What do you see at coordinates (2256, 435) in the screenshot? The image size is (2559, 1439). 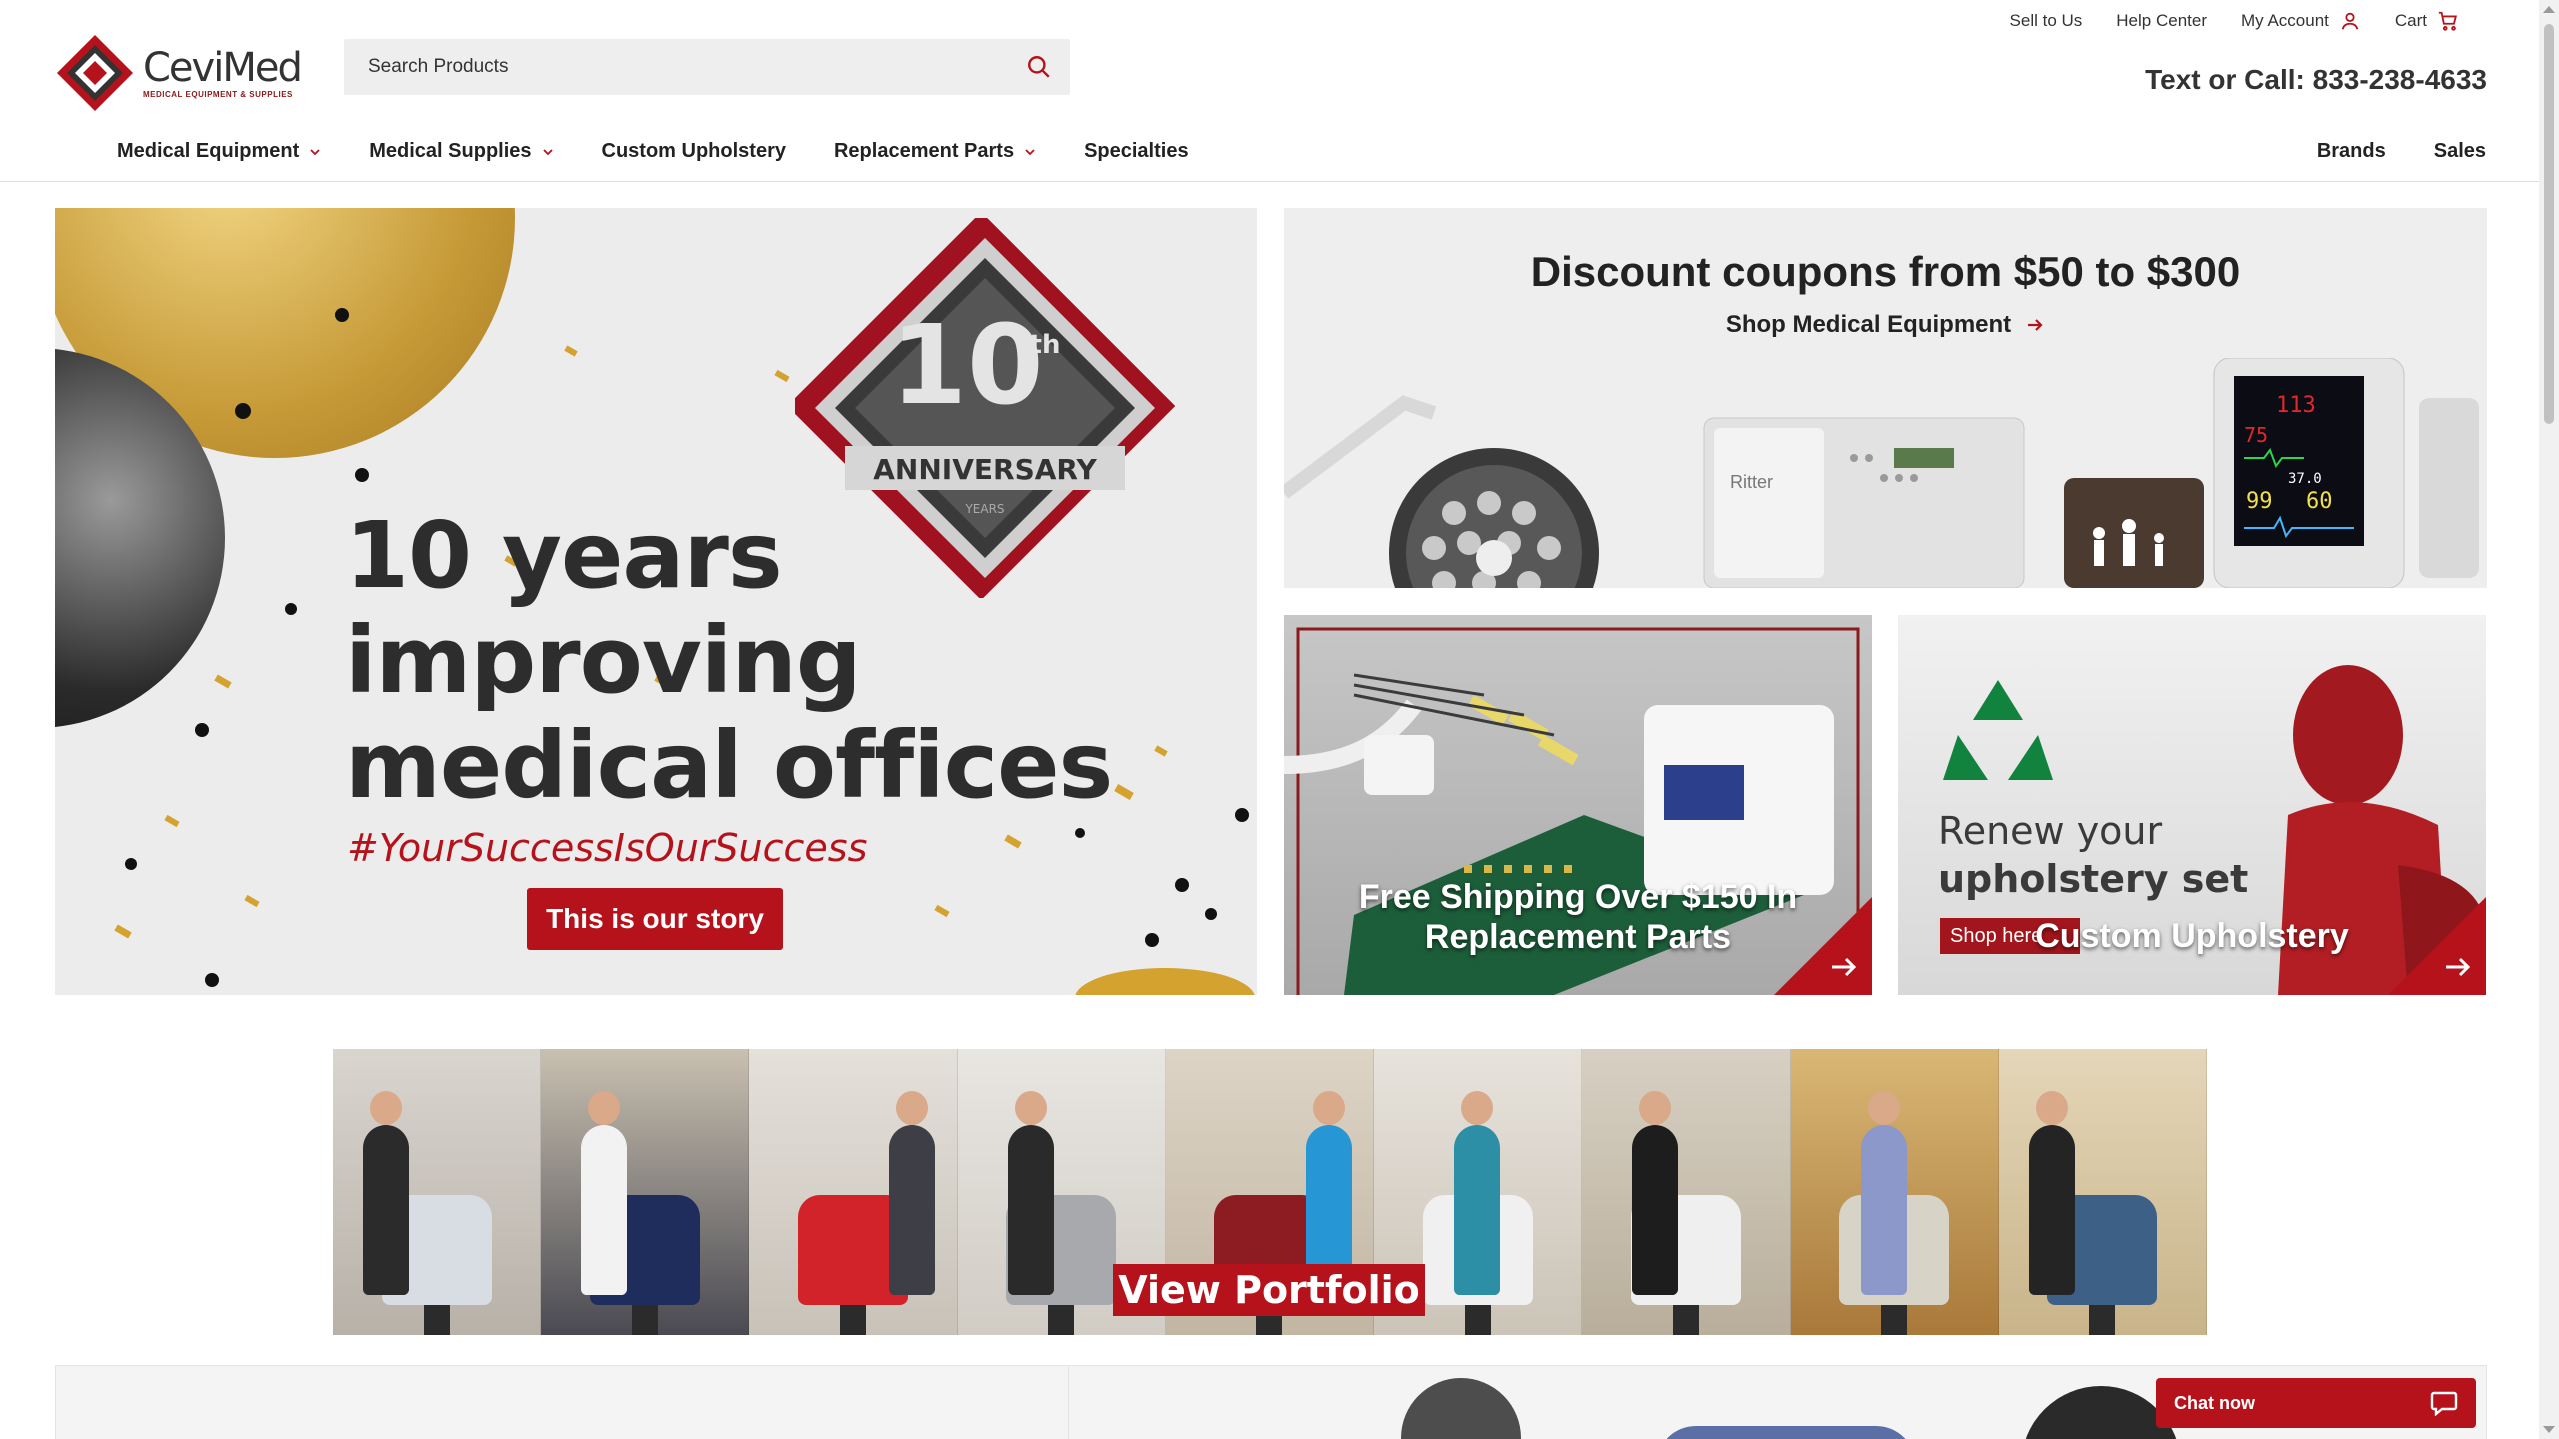 I see `monitor-value-2: 75` at bounding box center [2256, 435].